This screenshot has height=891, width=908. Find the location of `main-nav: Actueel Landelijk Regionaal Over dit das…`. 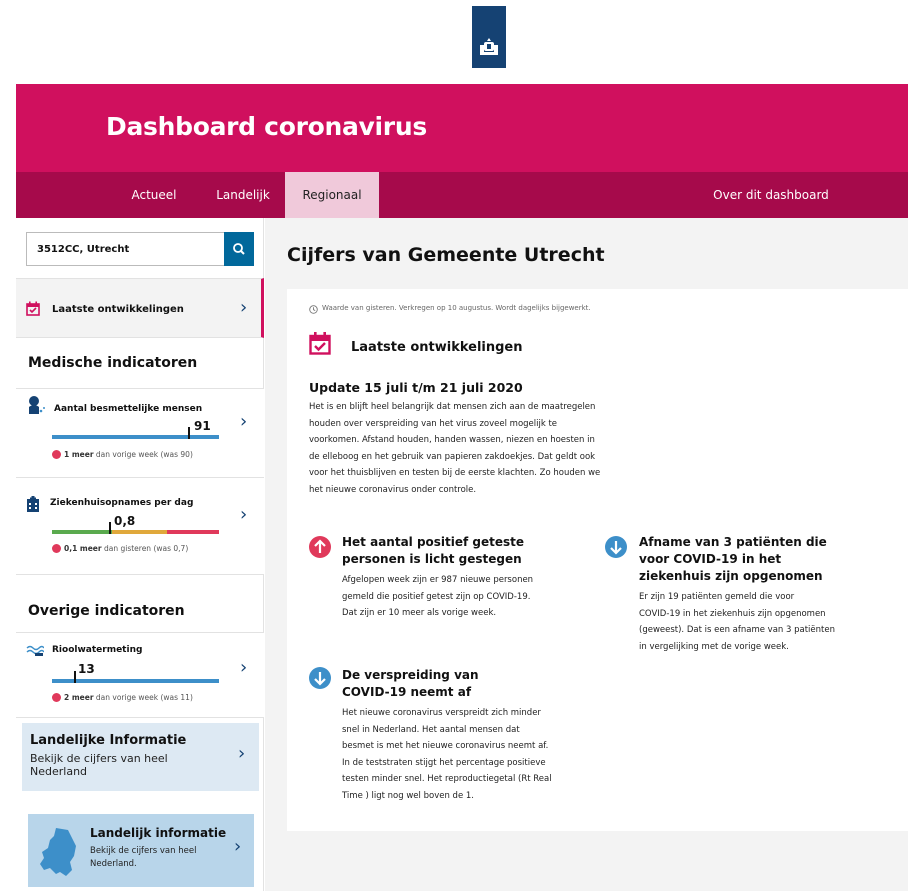

main-nav: Actueel Landelijk Regionaal Over dit das… is located at coordinates (462, 195).